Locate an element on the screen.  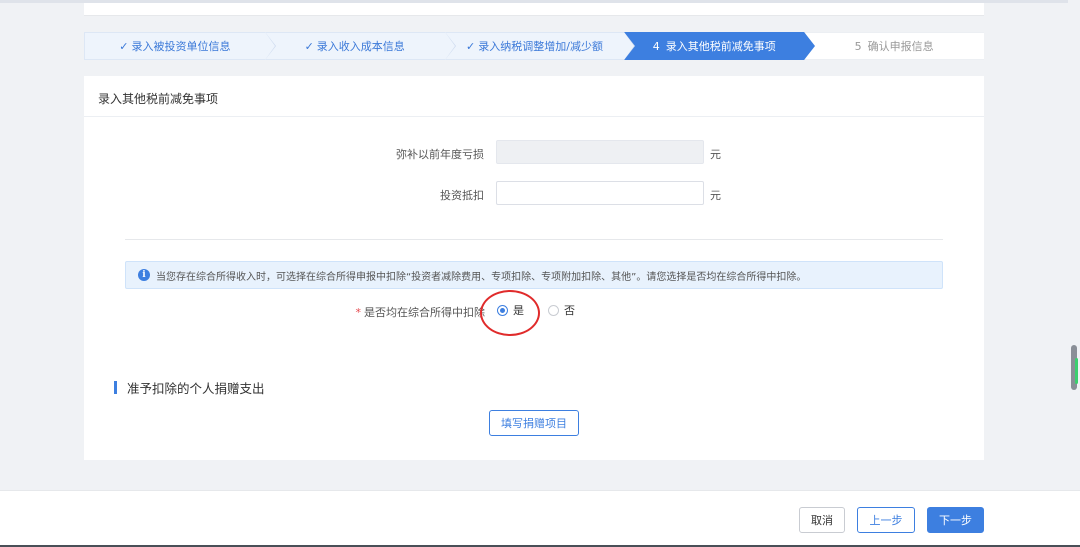
step-3: ✓ 录入纳税调整增加/减少额 is located at coordinates (540, 46).